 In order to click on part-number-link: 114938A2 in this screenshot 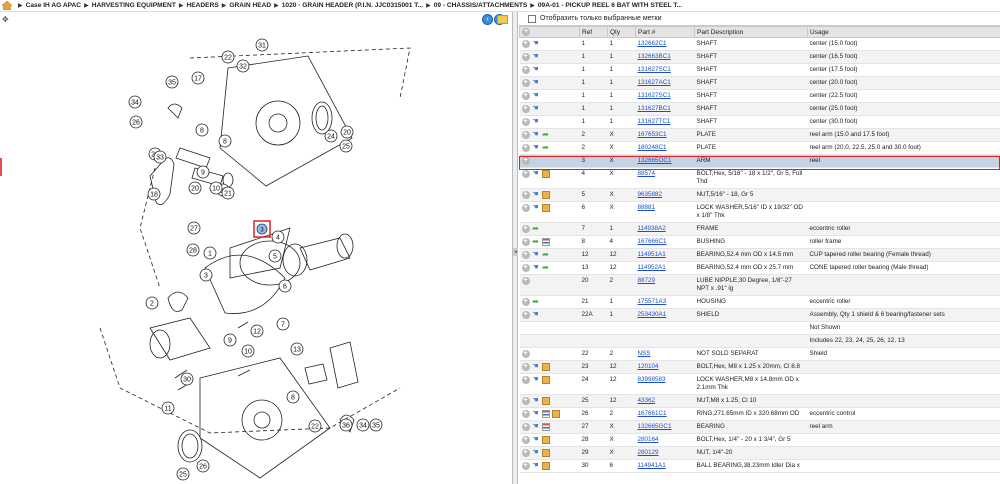, I will do `click(652, 228)`.